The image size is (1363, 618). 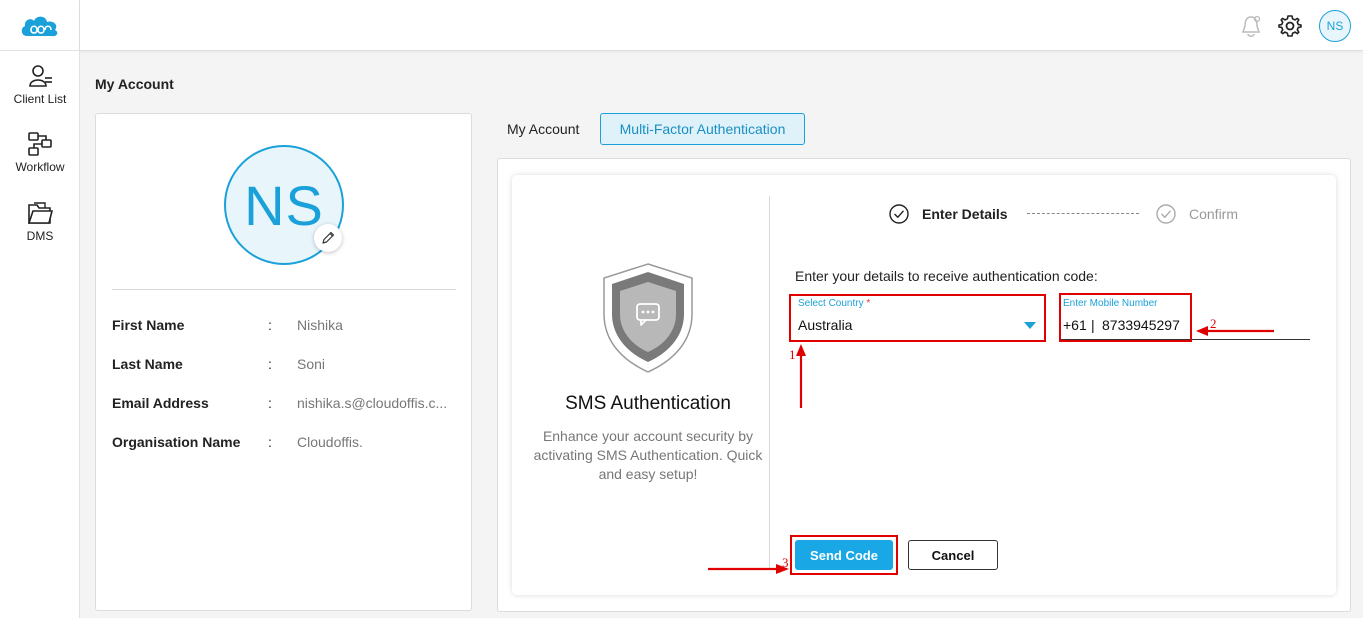 I want to click on field-label: First Name, so click(x=148, y=325).